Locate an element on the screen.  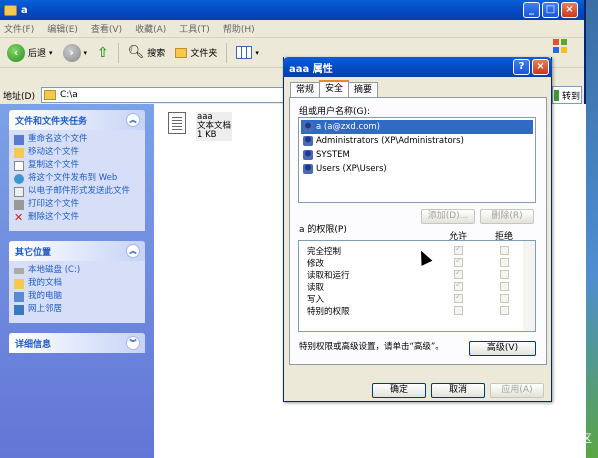
watermark: @稀土掘金技术社区 is located at coordinates (542, 438).